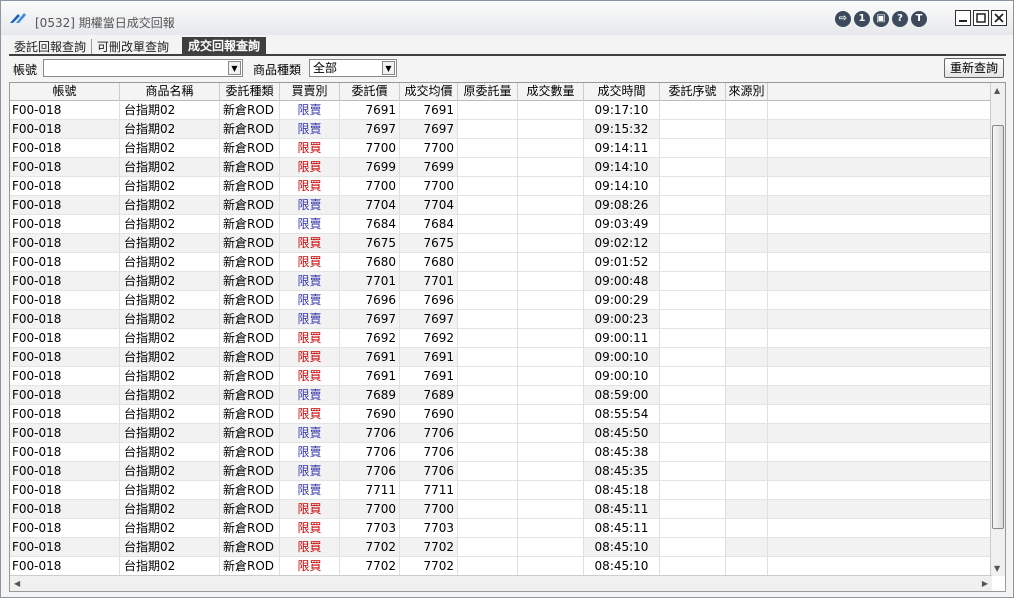 The height and width of the screenshot is (598, 1014). Describe the element at coordinates (501, 167) in the screenshot. I see `table-row: F00-018 台指期02 新倉ROD 限買 7699 7699 09:14:10` at that location.